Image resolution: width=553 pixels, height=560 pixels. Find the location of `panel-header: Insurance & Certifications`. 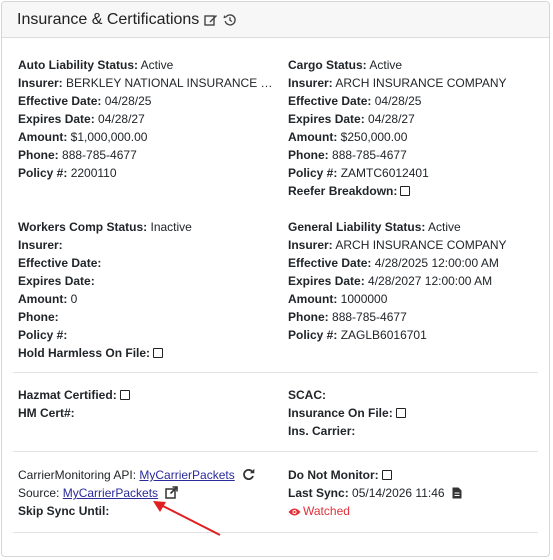

panel-header: Insurance & Certifications is located at coordinates (275, 20).